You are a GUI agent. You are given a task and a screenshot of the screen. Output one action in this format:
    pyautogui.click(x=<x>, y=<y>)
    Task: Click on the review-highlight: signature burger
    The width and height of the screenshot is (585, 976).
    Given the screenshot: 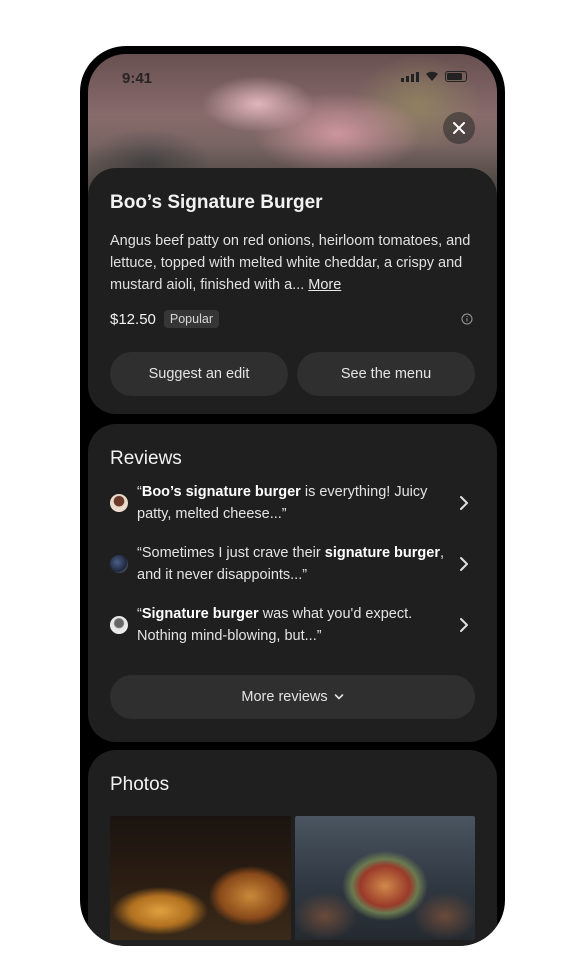 What is the action you would take?
    pyautogui.click(x=382, y=552)
    